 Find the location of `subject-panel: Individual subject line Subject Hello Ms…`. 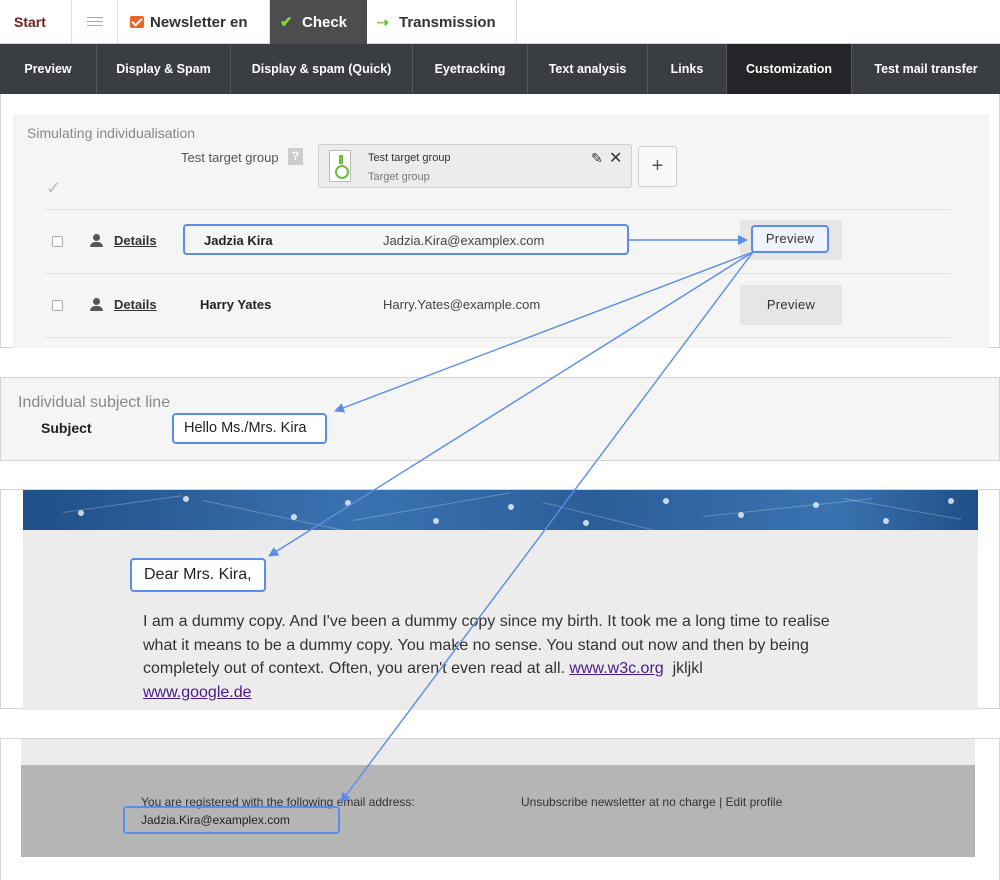

subject-panel: Individual subject line Subject Hello Ms… is located at coordinates (500, 419).